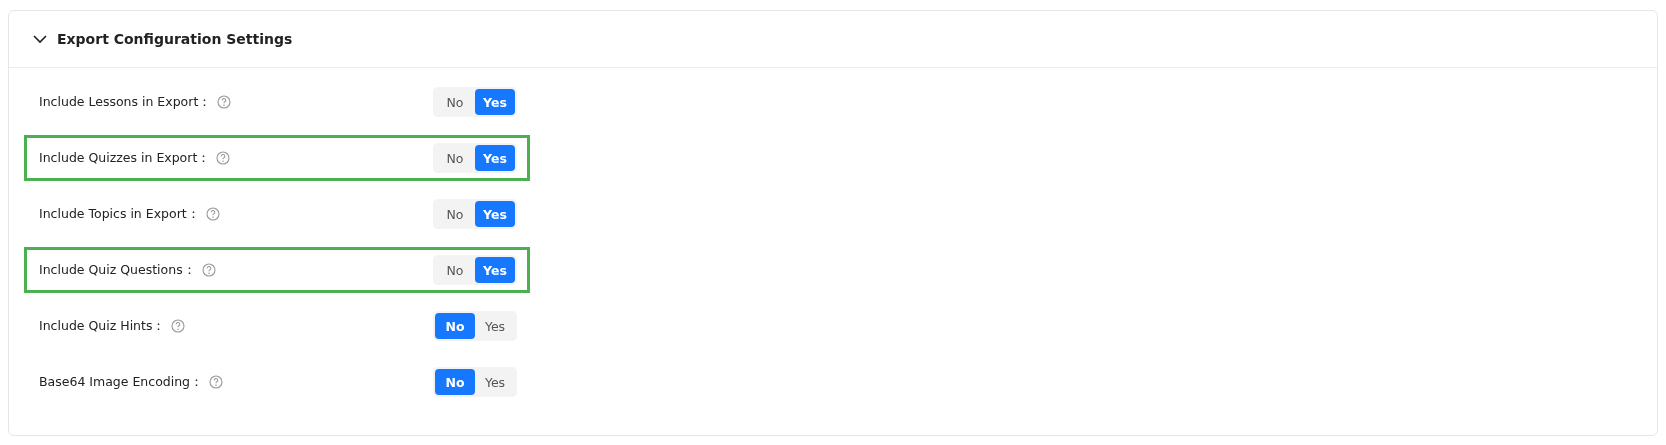 The image size is (1666, 445). I want to click on setting-label: Include Quiz Questions：, so click(117, 270).